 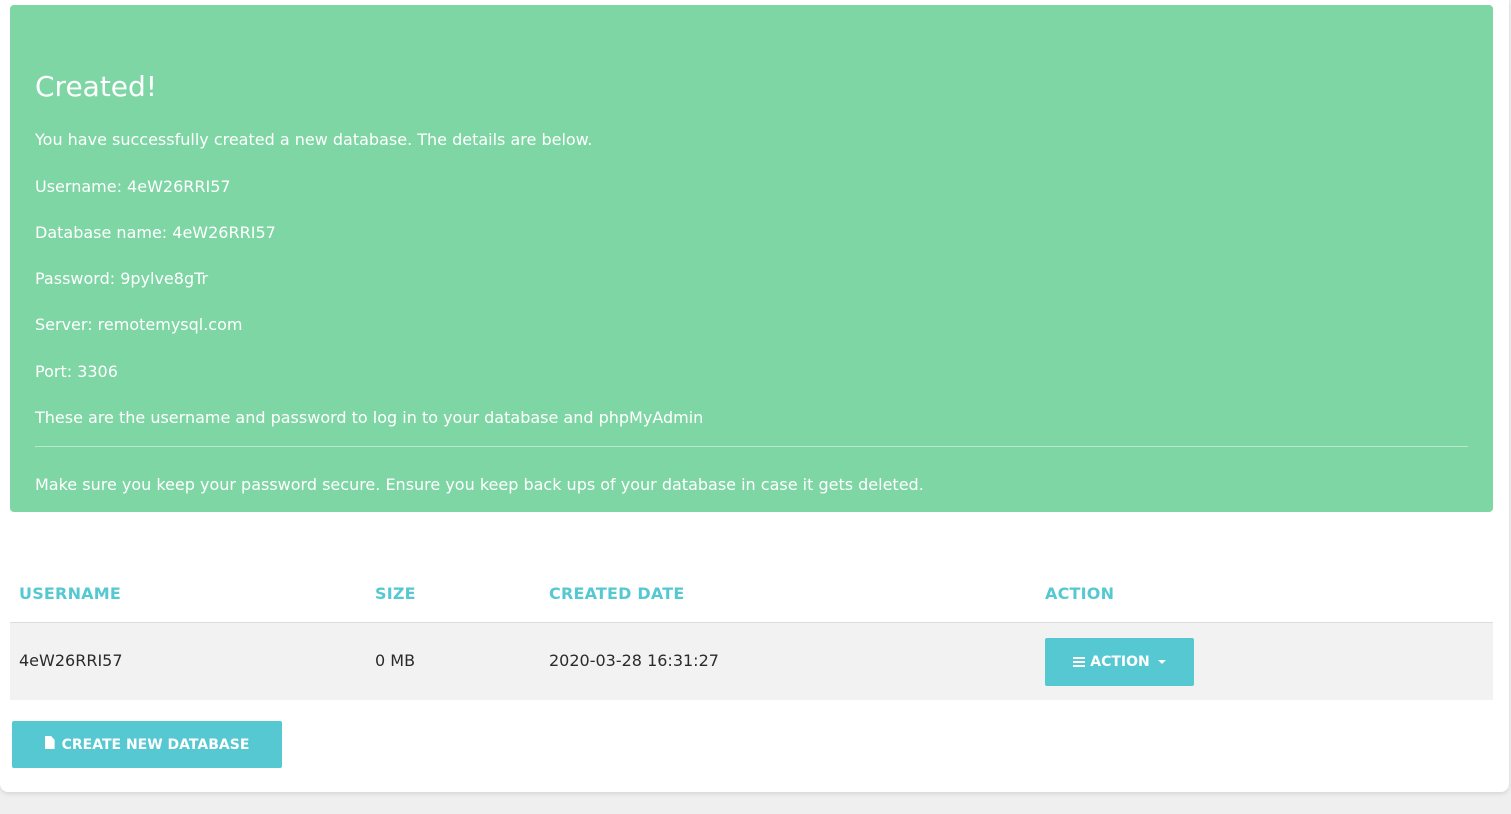 What do you see at coordinates (122, 278) in the screenshot?
I see `password-detail: Password: 9pylve8gTr` at bounding box center [122, 278].